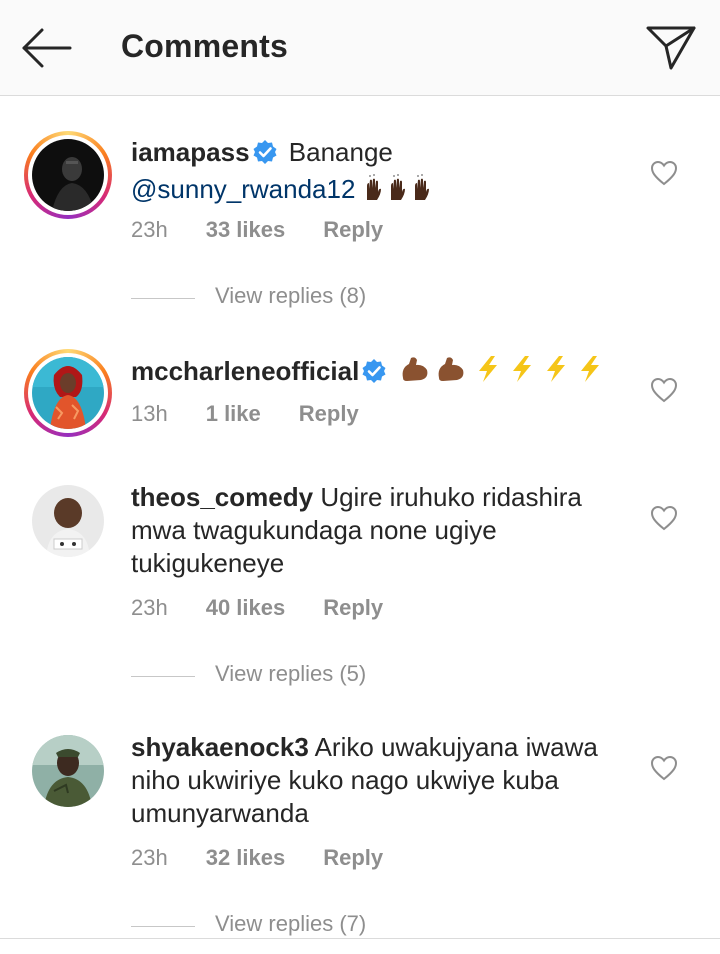 The height and width of the screenshot is (954, 720). I want to click on comment-meta: 23h 33 likes Reply, so click(276, 230).